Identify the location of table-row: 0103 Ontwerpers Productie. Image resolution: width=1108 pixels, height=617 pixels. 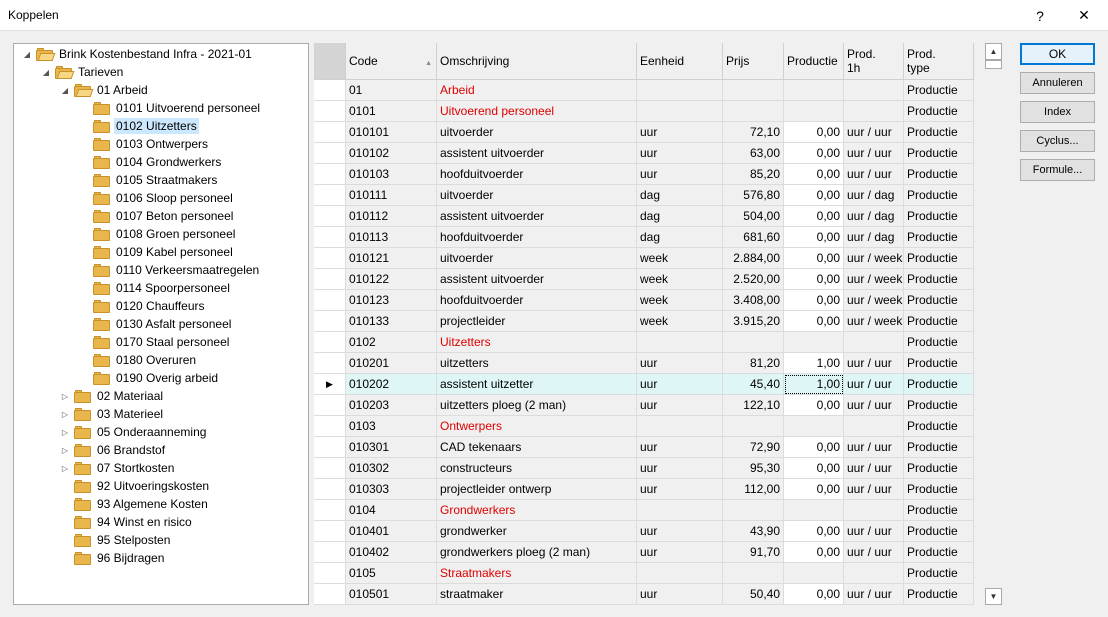
(644, 426).